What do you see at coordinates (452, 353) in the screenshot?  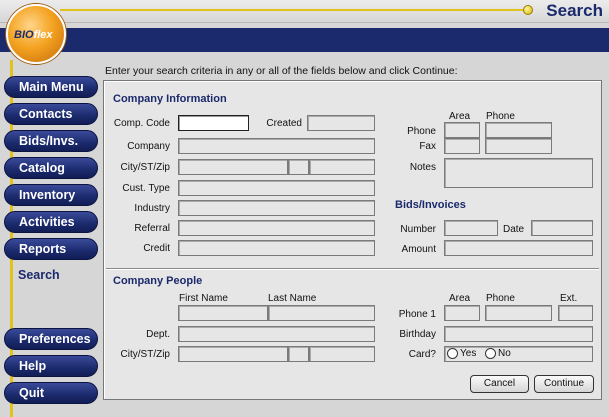 I see `card-yes-radio` at bounding box center [452, 353].